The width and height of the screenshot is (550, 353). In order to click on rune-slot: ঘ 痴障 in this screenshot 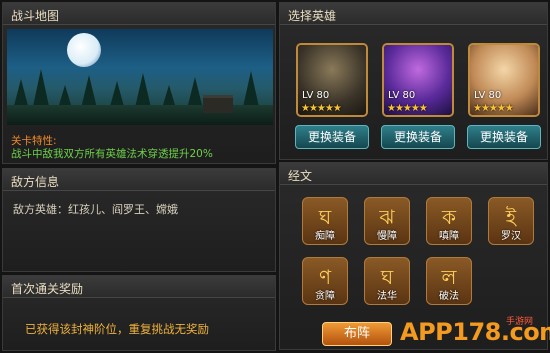, I will do `click(325, 221)`.